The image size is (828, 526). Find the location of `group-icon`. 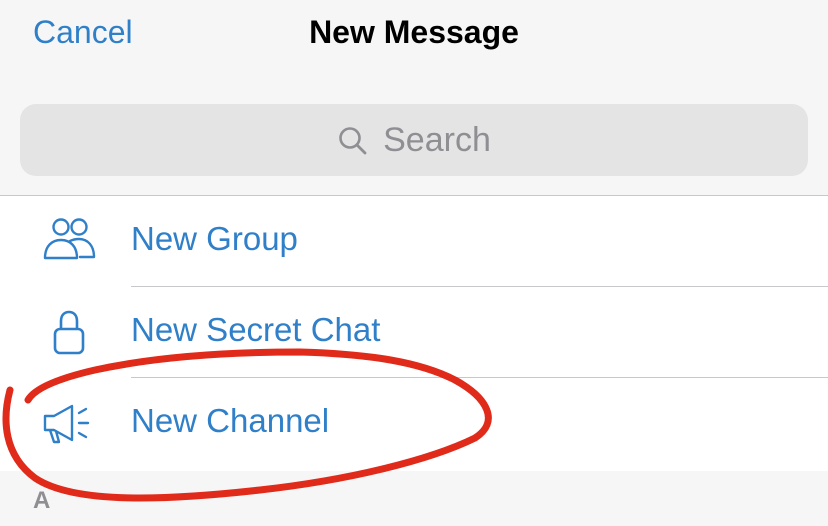

group-icon is located at coordinates (69, 241).